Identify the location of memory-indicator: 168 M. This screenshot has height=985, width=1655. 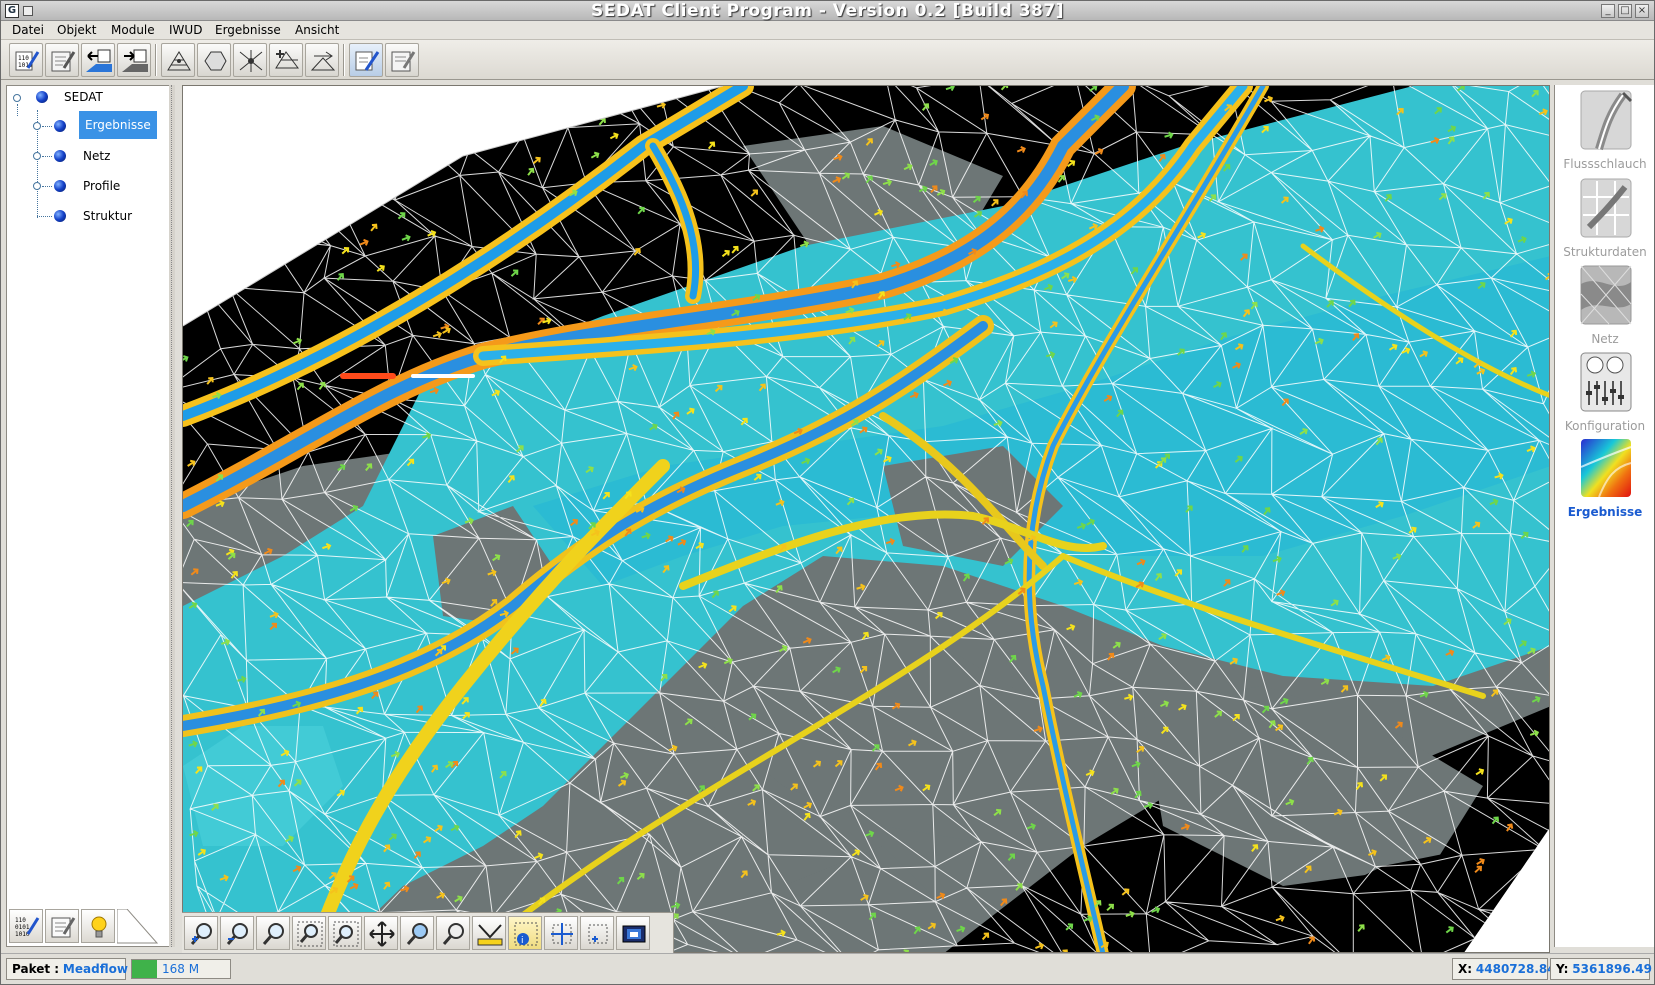
(181, 969).